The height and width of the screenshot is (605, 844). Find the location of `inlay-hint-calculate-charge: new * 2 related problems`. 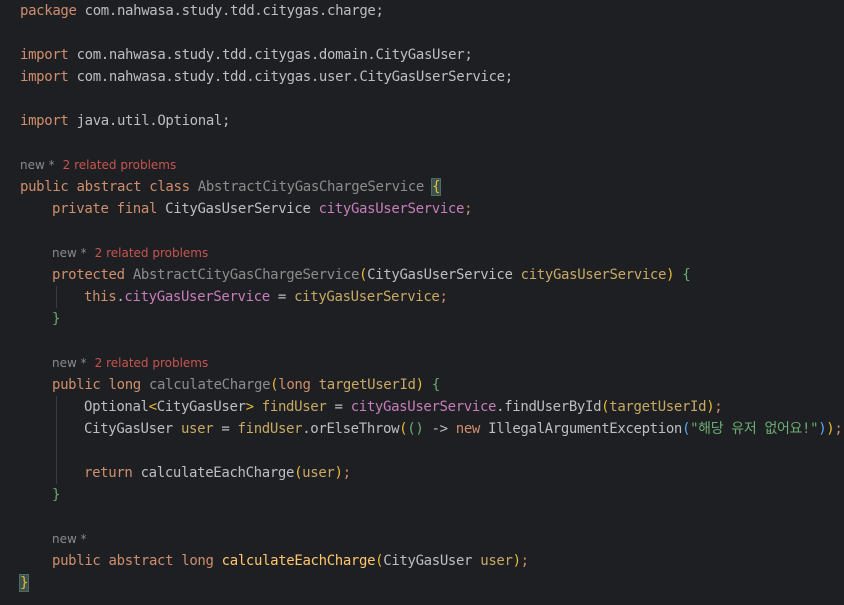

inlay-hint-calculate-charge: new * 2 related problems is located at coordinates (130, 363).